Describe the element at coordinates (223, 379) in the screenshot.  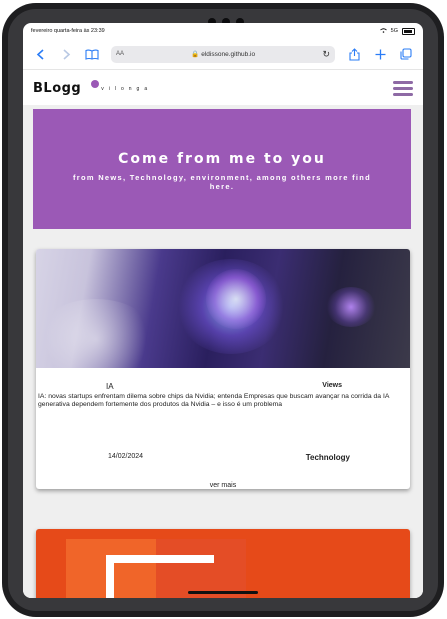
I see `post-meta-top: IA Views` at that location.